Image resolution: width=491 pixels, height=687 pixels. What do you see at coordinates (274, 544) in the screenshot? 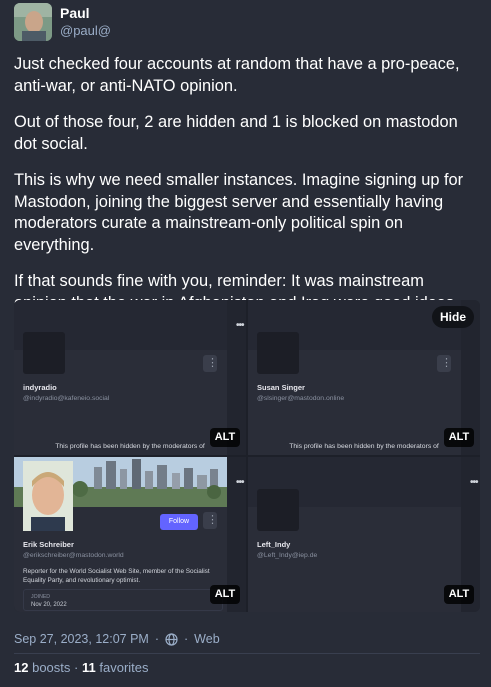
I see `profile-name: Left_Indy` at bounding box center [274, 544].